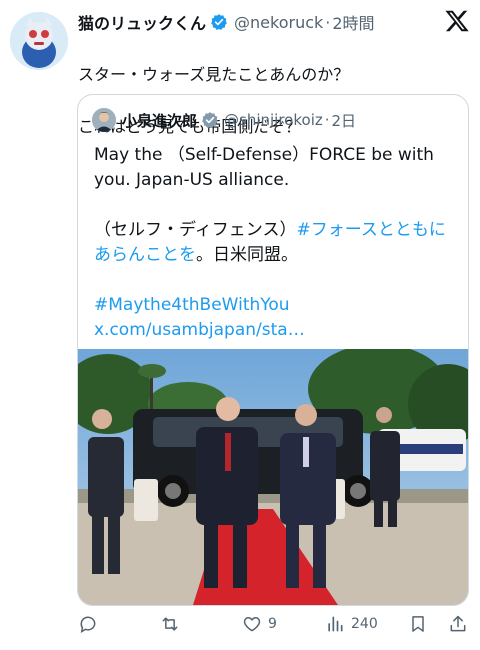  I want to click on reply-icon, so click(88, 624).